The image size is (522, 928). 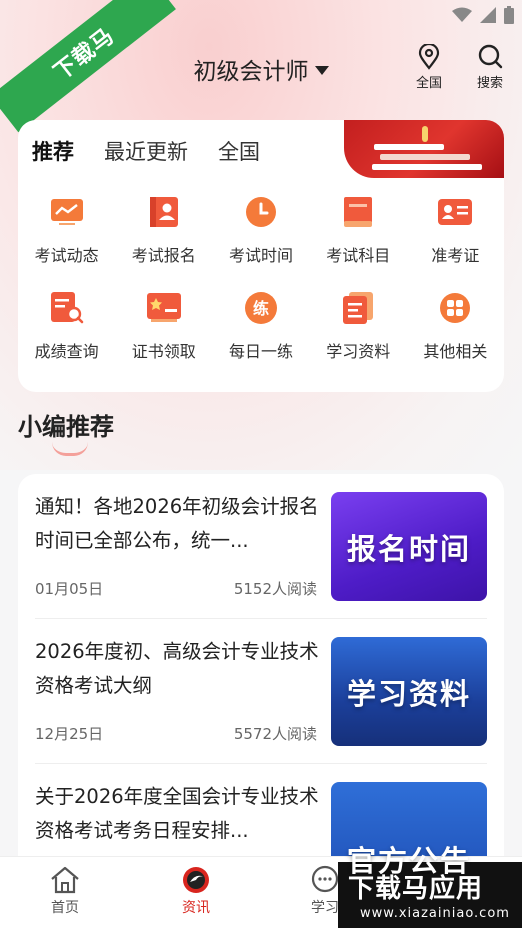 I want to click on nav-home: 首页, so click(x=65, y=891).